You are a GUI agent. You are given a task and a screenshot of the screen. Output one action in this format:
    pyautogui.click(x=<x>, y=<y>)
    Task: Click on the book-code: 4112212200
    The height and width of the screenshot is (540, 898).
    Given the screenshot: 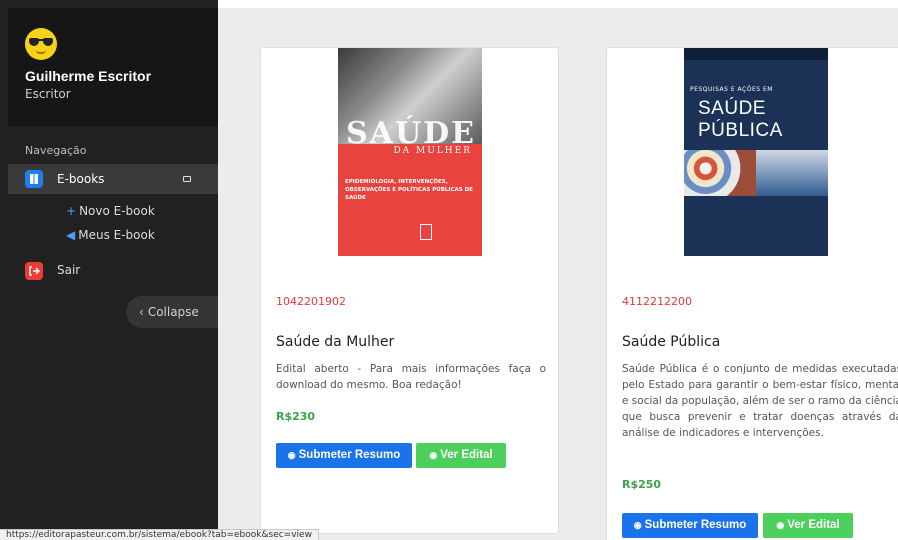 What is the action you would take?
    pyautogui.click(x=657, y=301)
    